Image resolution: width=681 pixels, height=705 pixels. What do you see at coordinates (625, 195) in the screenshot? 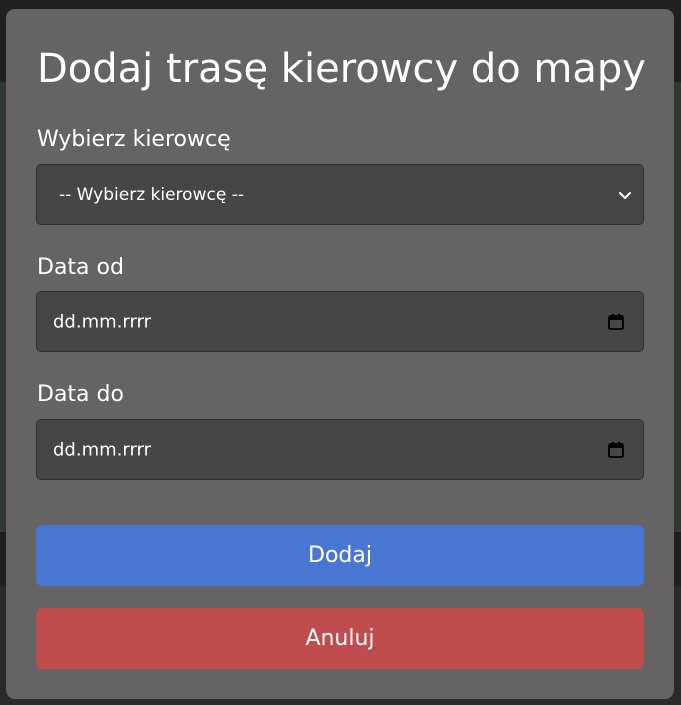
I see `chevron-down-icon` at bounding box center [625, 195].